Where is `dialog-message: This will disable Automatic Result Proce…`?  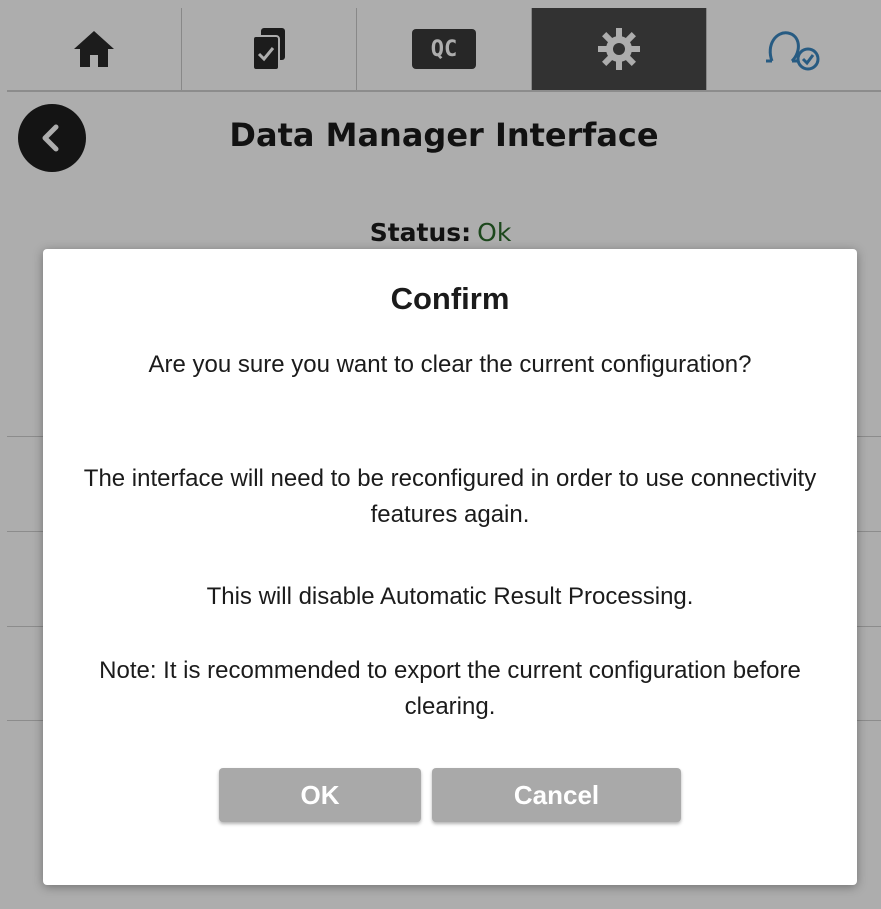
dialog-message: This will disable Automatic Result Proce… is located at coordinates (450, 596).